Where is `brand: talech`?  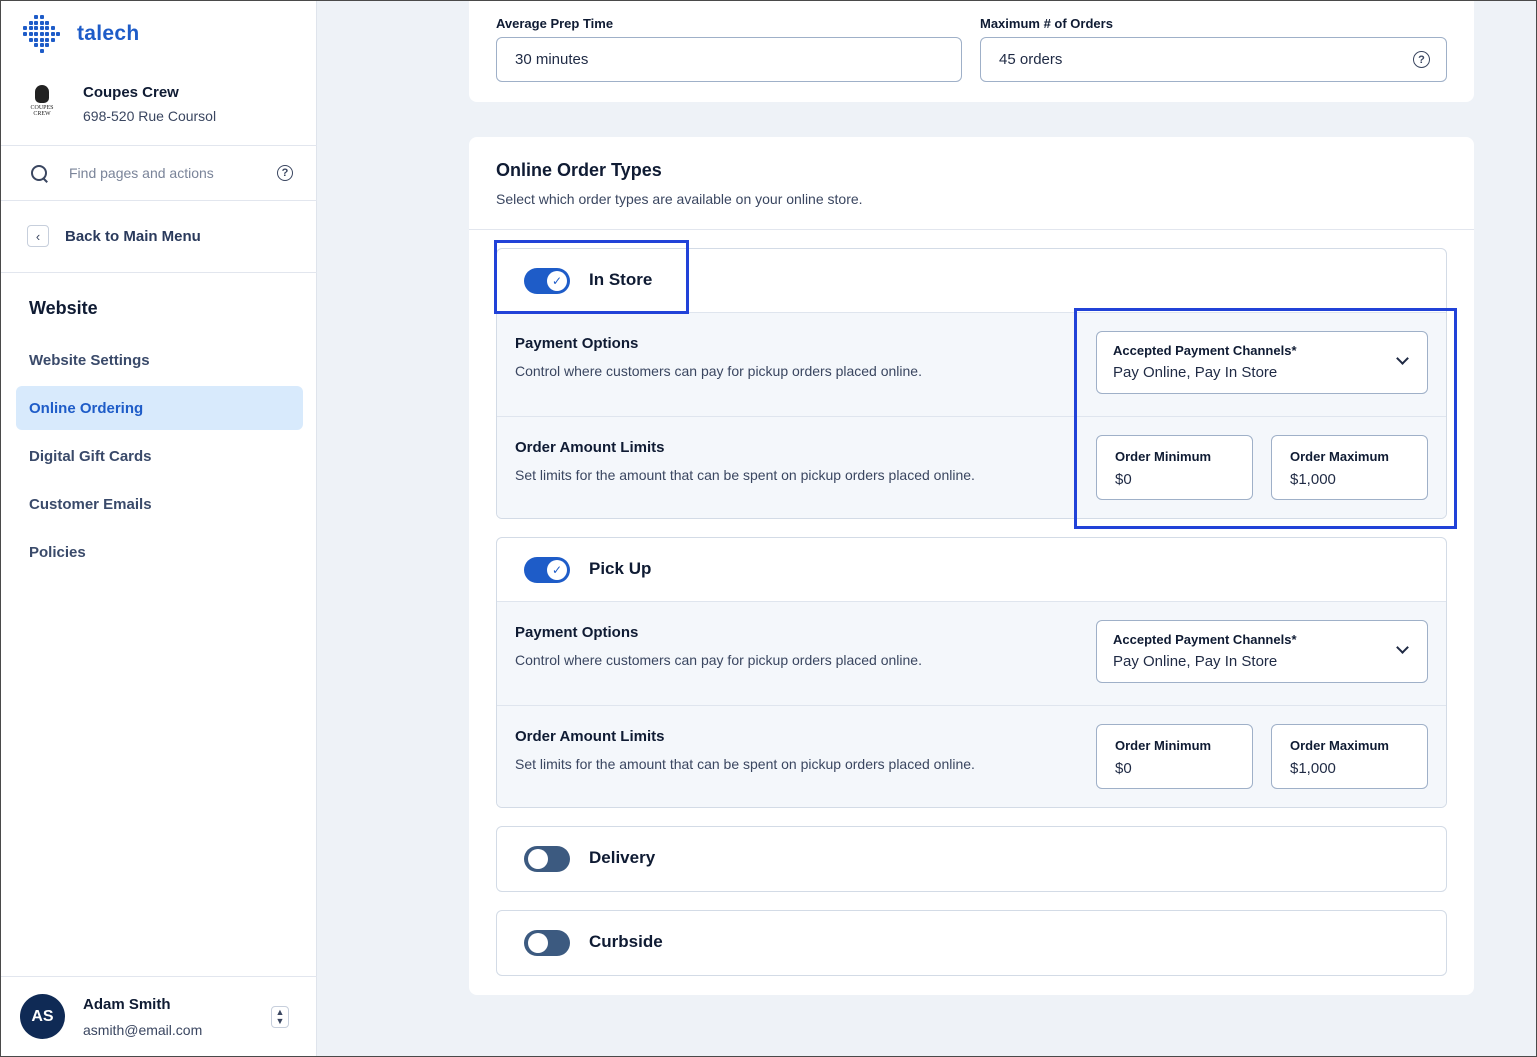 brand: talech is located at coordinates (81, 34).